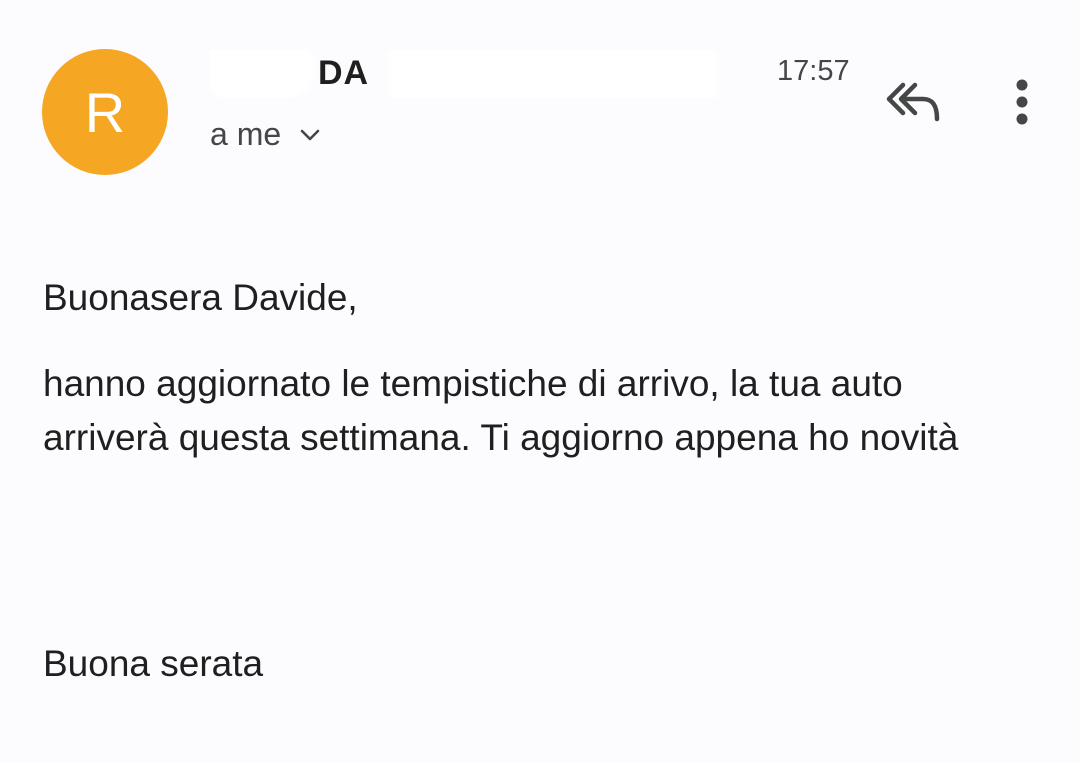 This screenshot has width=1080, height=763. I want to click on chevron-down-icon, so click(310, 135).